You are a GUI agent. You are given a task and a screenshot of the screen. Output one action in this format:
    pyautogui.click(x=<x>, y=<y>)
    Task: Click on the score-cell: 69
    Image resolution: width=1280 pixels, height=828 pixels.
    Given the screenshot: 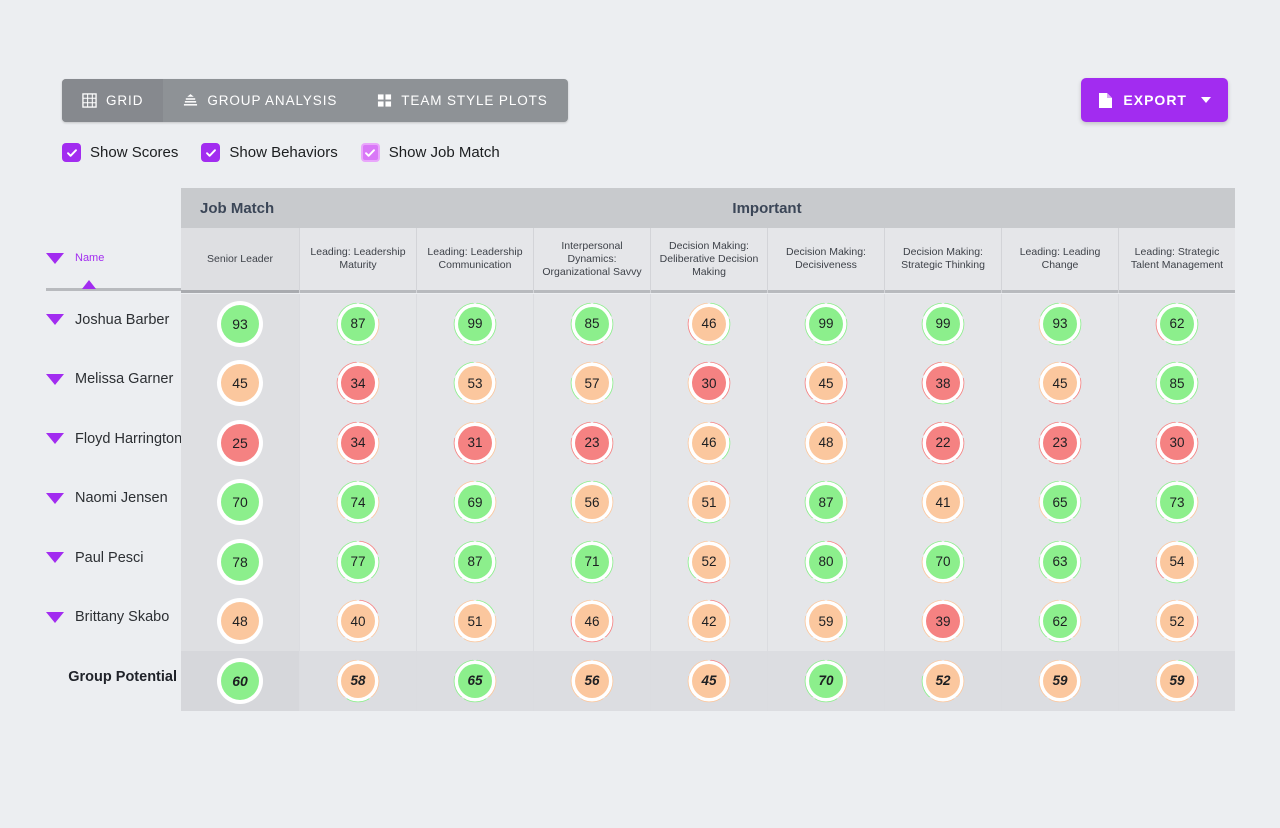 What is the action you would take?
    pyautogui.click(x=474, y=502)
    